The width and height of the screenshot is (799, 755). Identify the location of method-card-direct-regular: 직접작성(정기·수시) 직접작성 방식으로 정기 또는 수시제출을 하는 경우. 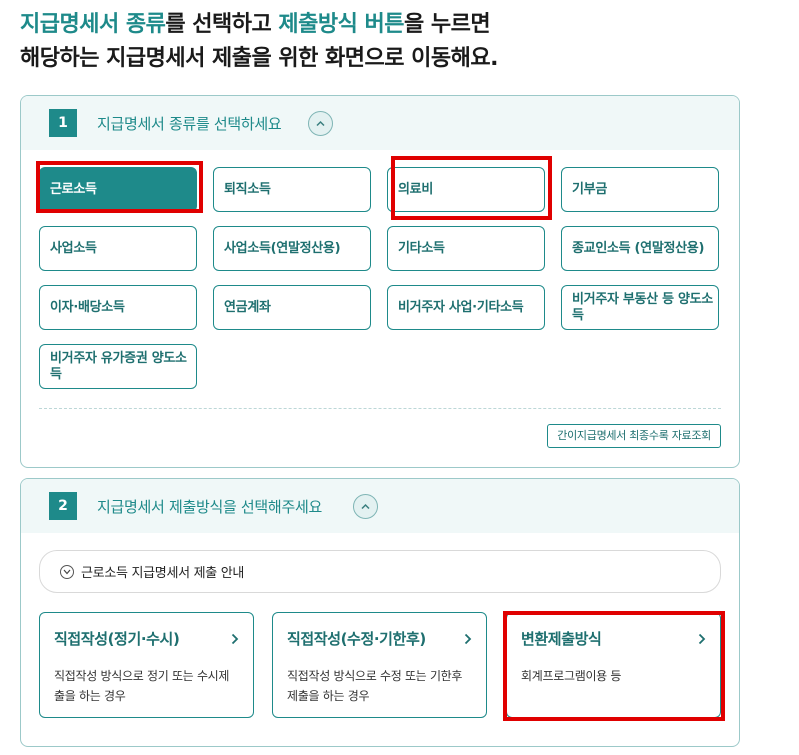
(146, 665).